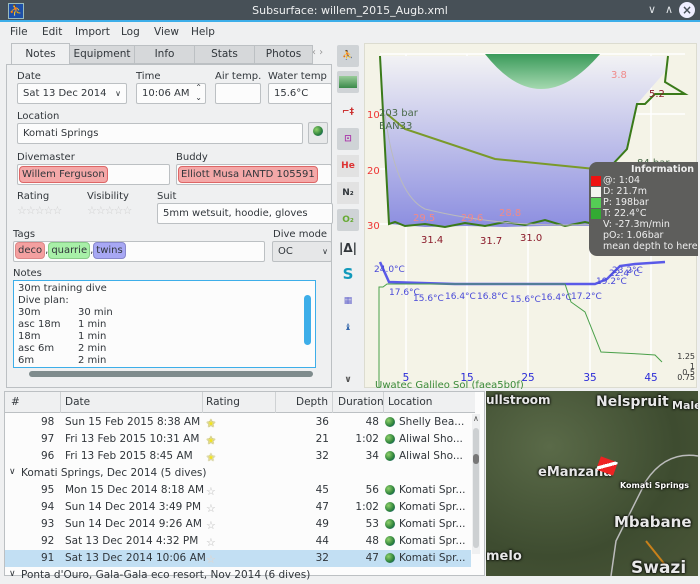 This screenshot has height=584, width=700. Describe the element at coordinates (238, 93) in the screenshot. I see `air-temp-field` at that location.